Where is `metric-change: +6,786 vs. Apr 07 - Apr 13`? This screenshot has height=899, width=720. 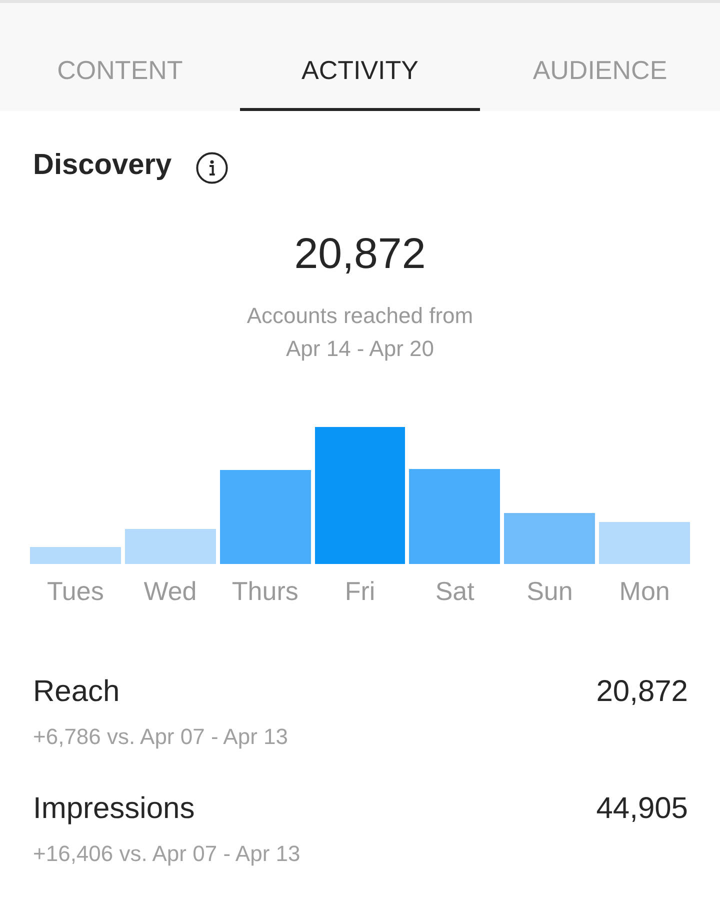 metric-change: +6,786 vs. Apr 07 - Apr 13 is located at coordinates (161, 737).